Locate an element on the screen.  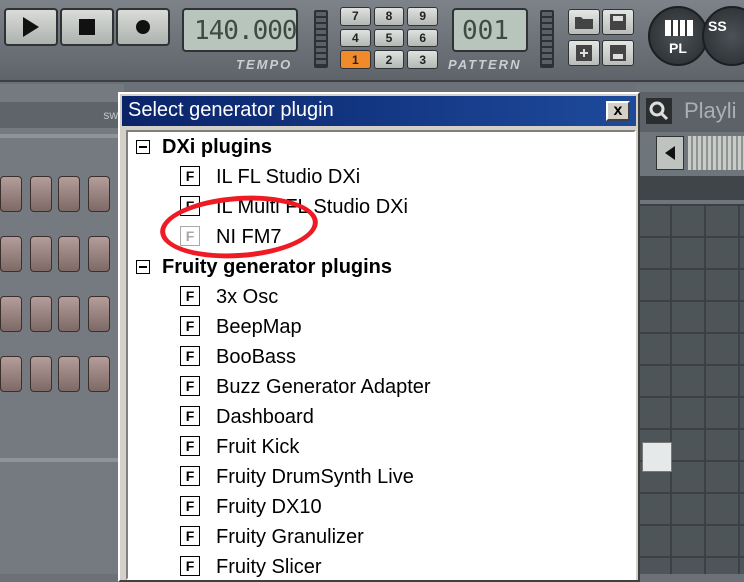
close-button: x is located at coordinates (618, 111).